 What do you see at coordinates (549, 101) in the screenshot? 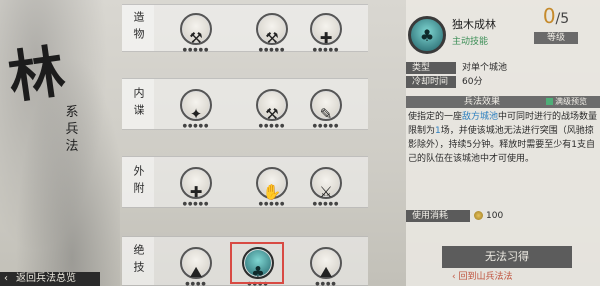
I see `checkbox-icon` at bounding box center [549, 101].